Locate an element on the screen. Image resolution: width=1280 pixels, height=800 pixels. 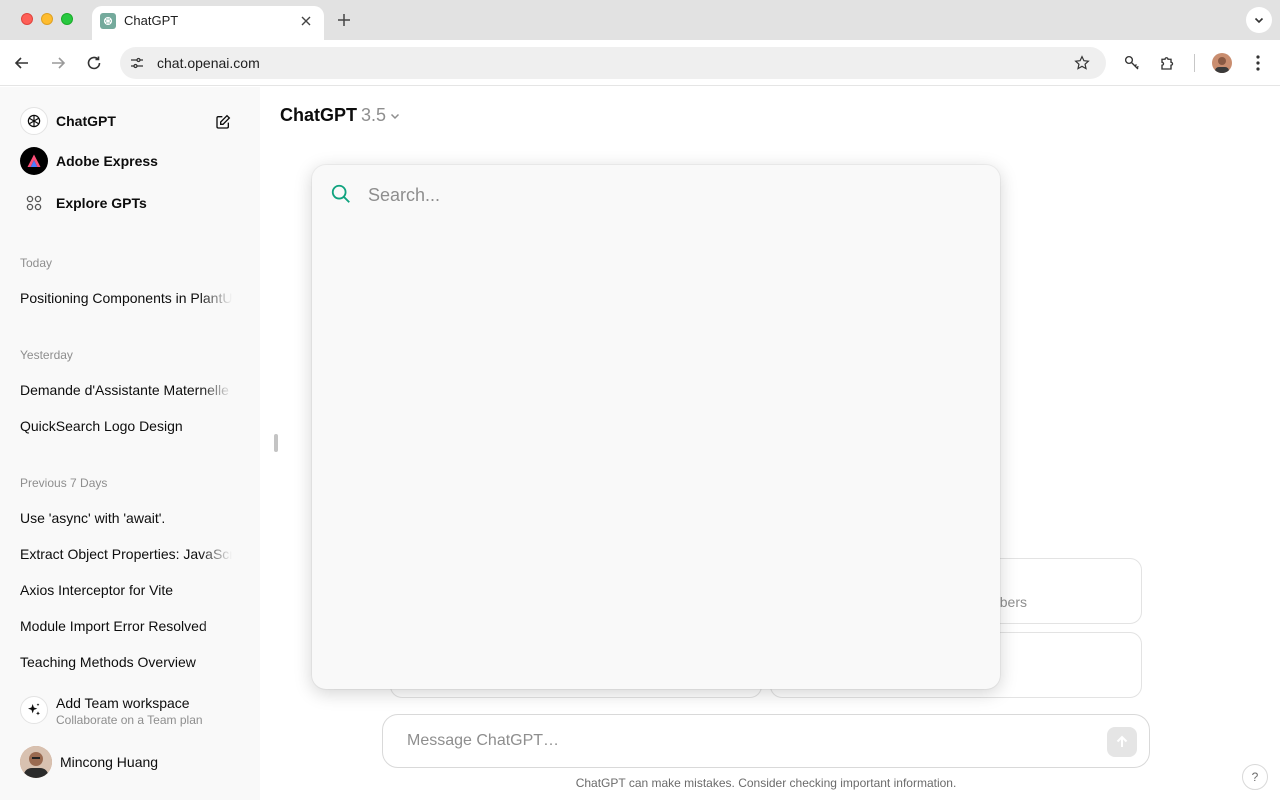
minimize-window-button is located at coordinates (47, 19).